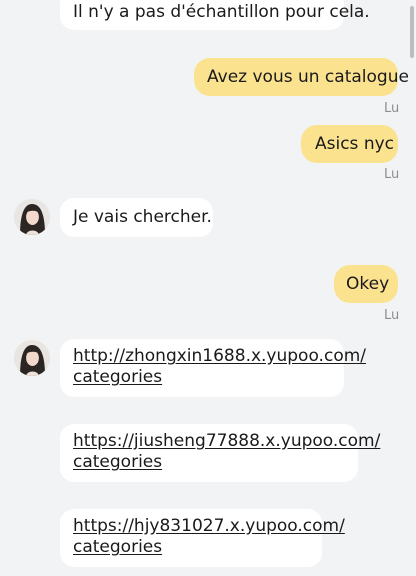  I want to click on link-line-1: https://jiusheng77888.x.yupoo.com/, so click(226, 441).